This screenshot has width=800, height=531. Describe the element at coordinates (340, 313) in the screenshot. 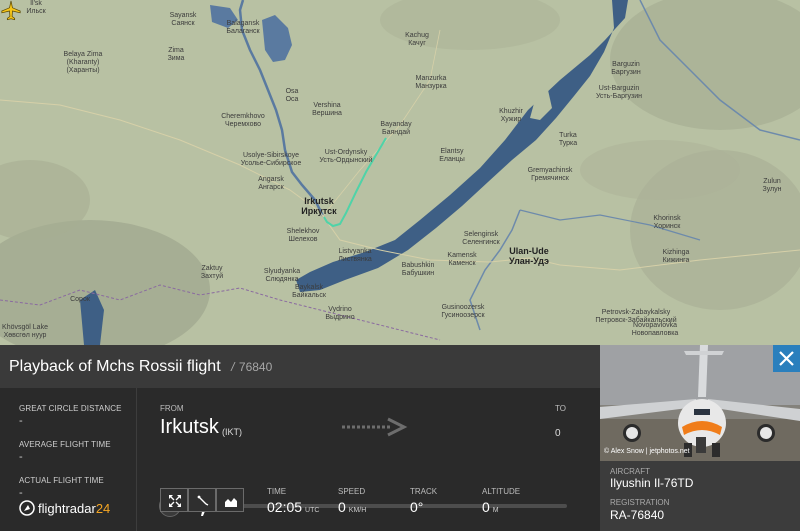

I see `map-label-vydrino: Vydrino Выдрино` at that location.